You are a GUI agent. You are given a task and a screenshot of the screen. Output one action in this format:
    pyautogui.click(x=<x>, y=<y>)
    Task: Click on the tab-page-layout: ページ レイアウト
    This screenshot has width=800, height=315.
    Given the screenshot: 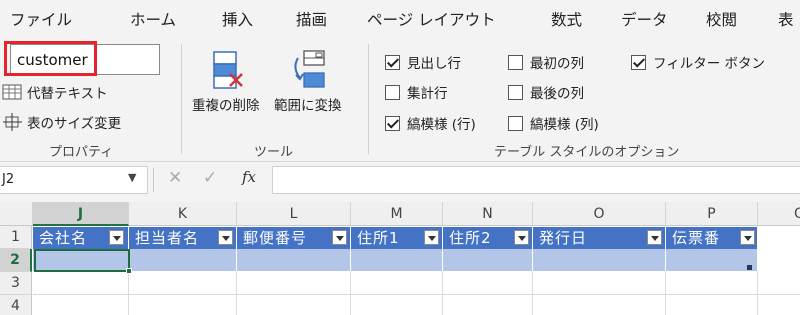 What is the action you would take?
    pyautogui.click(x=431, y=19)
    